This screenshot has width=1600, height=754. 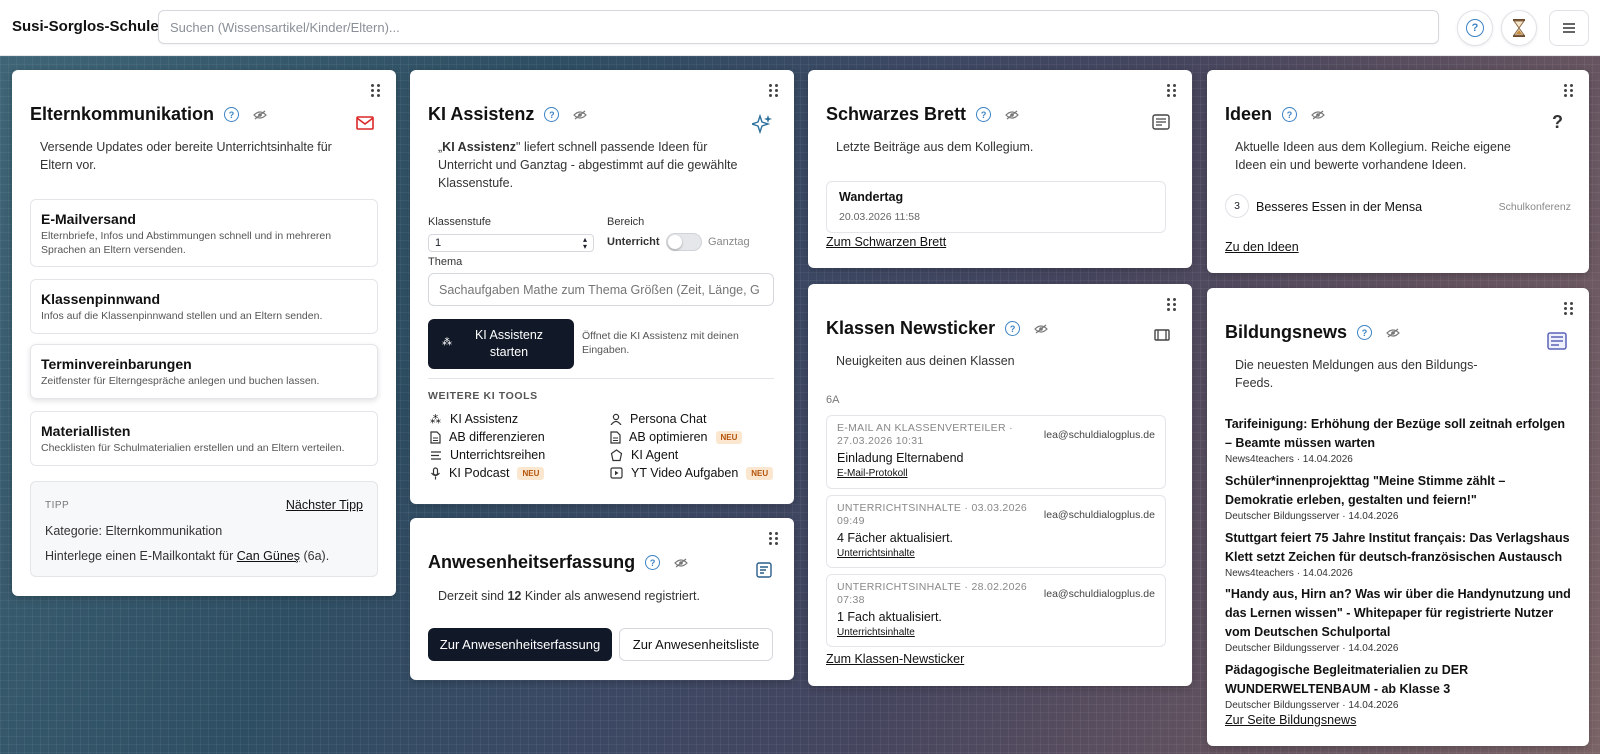 I want to click on tool-ki-agent: KI Agent, so click(x=644, y=455).